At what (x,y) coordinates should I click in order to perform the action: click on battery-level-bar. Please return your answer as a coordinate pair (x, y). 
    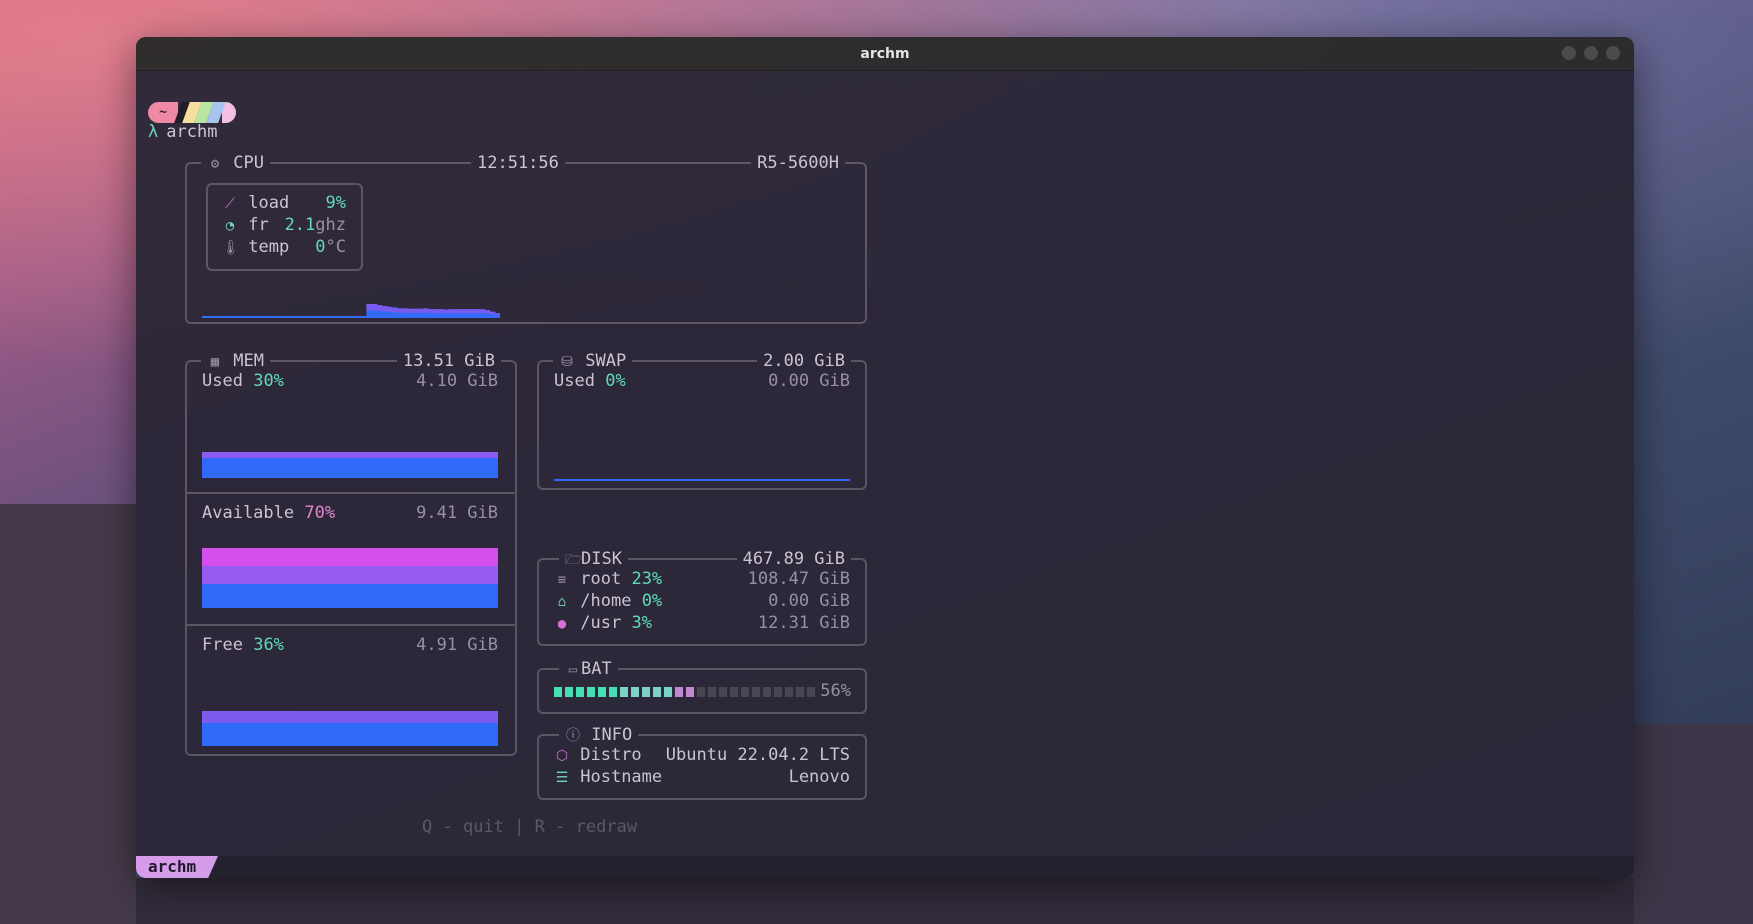
    Looking at the image, I should click on (684, 692).